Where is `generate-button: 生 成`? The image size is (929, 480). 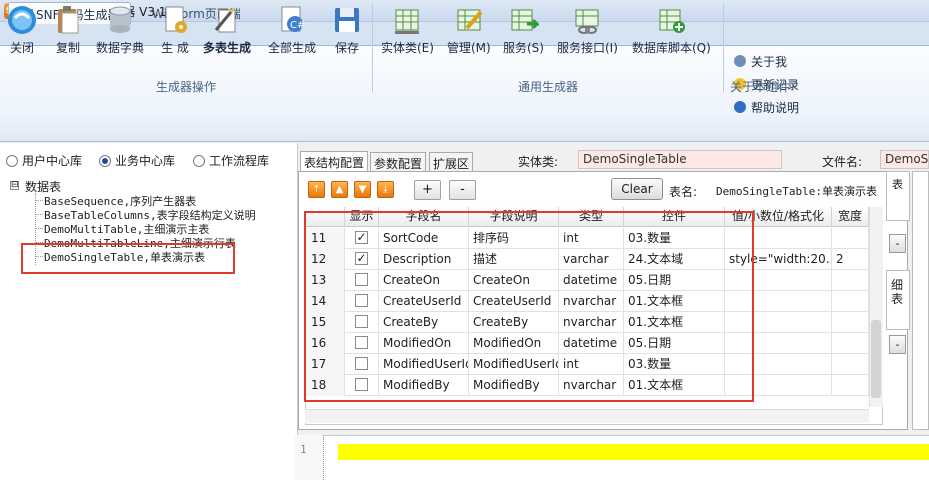
generate-button: 生 成 is located at coordinates (175, 30).